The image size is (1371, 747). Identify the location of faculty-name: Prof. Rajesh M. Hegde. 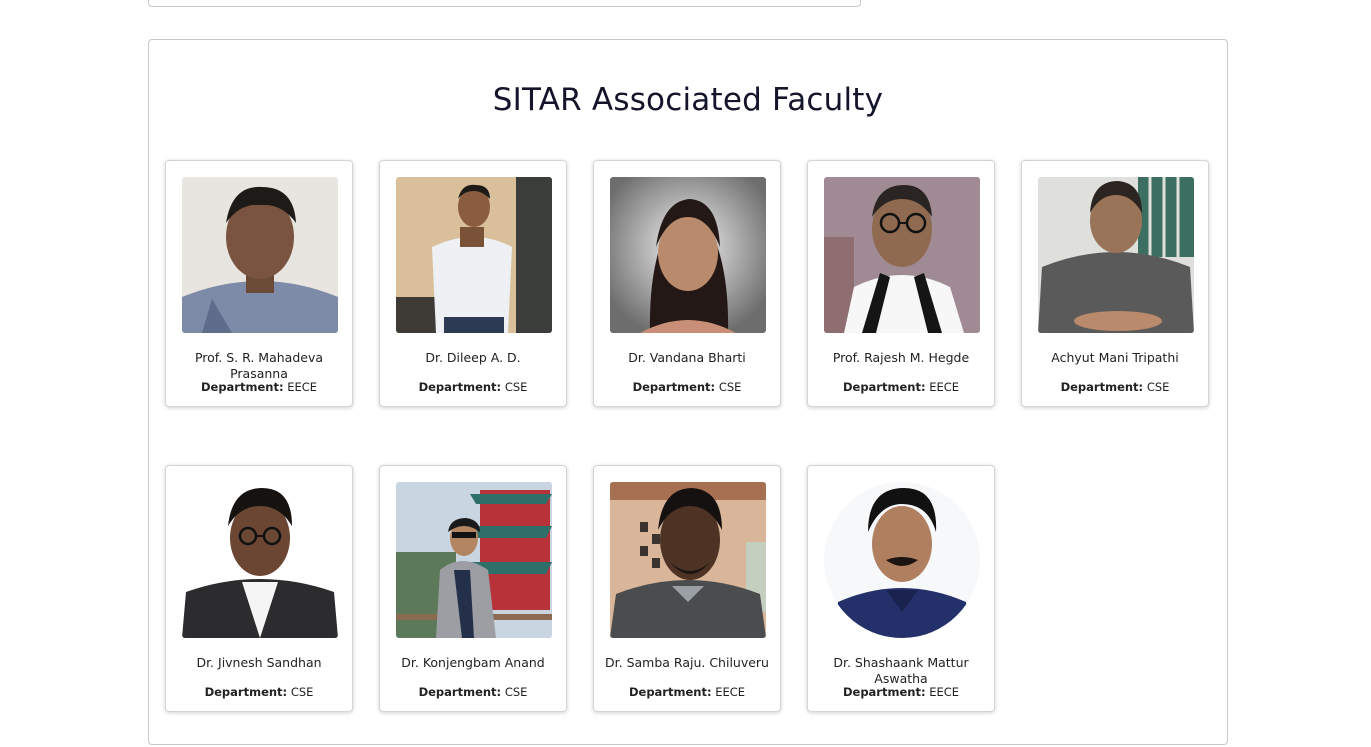
(901, 357).